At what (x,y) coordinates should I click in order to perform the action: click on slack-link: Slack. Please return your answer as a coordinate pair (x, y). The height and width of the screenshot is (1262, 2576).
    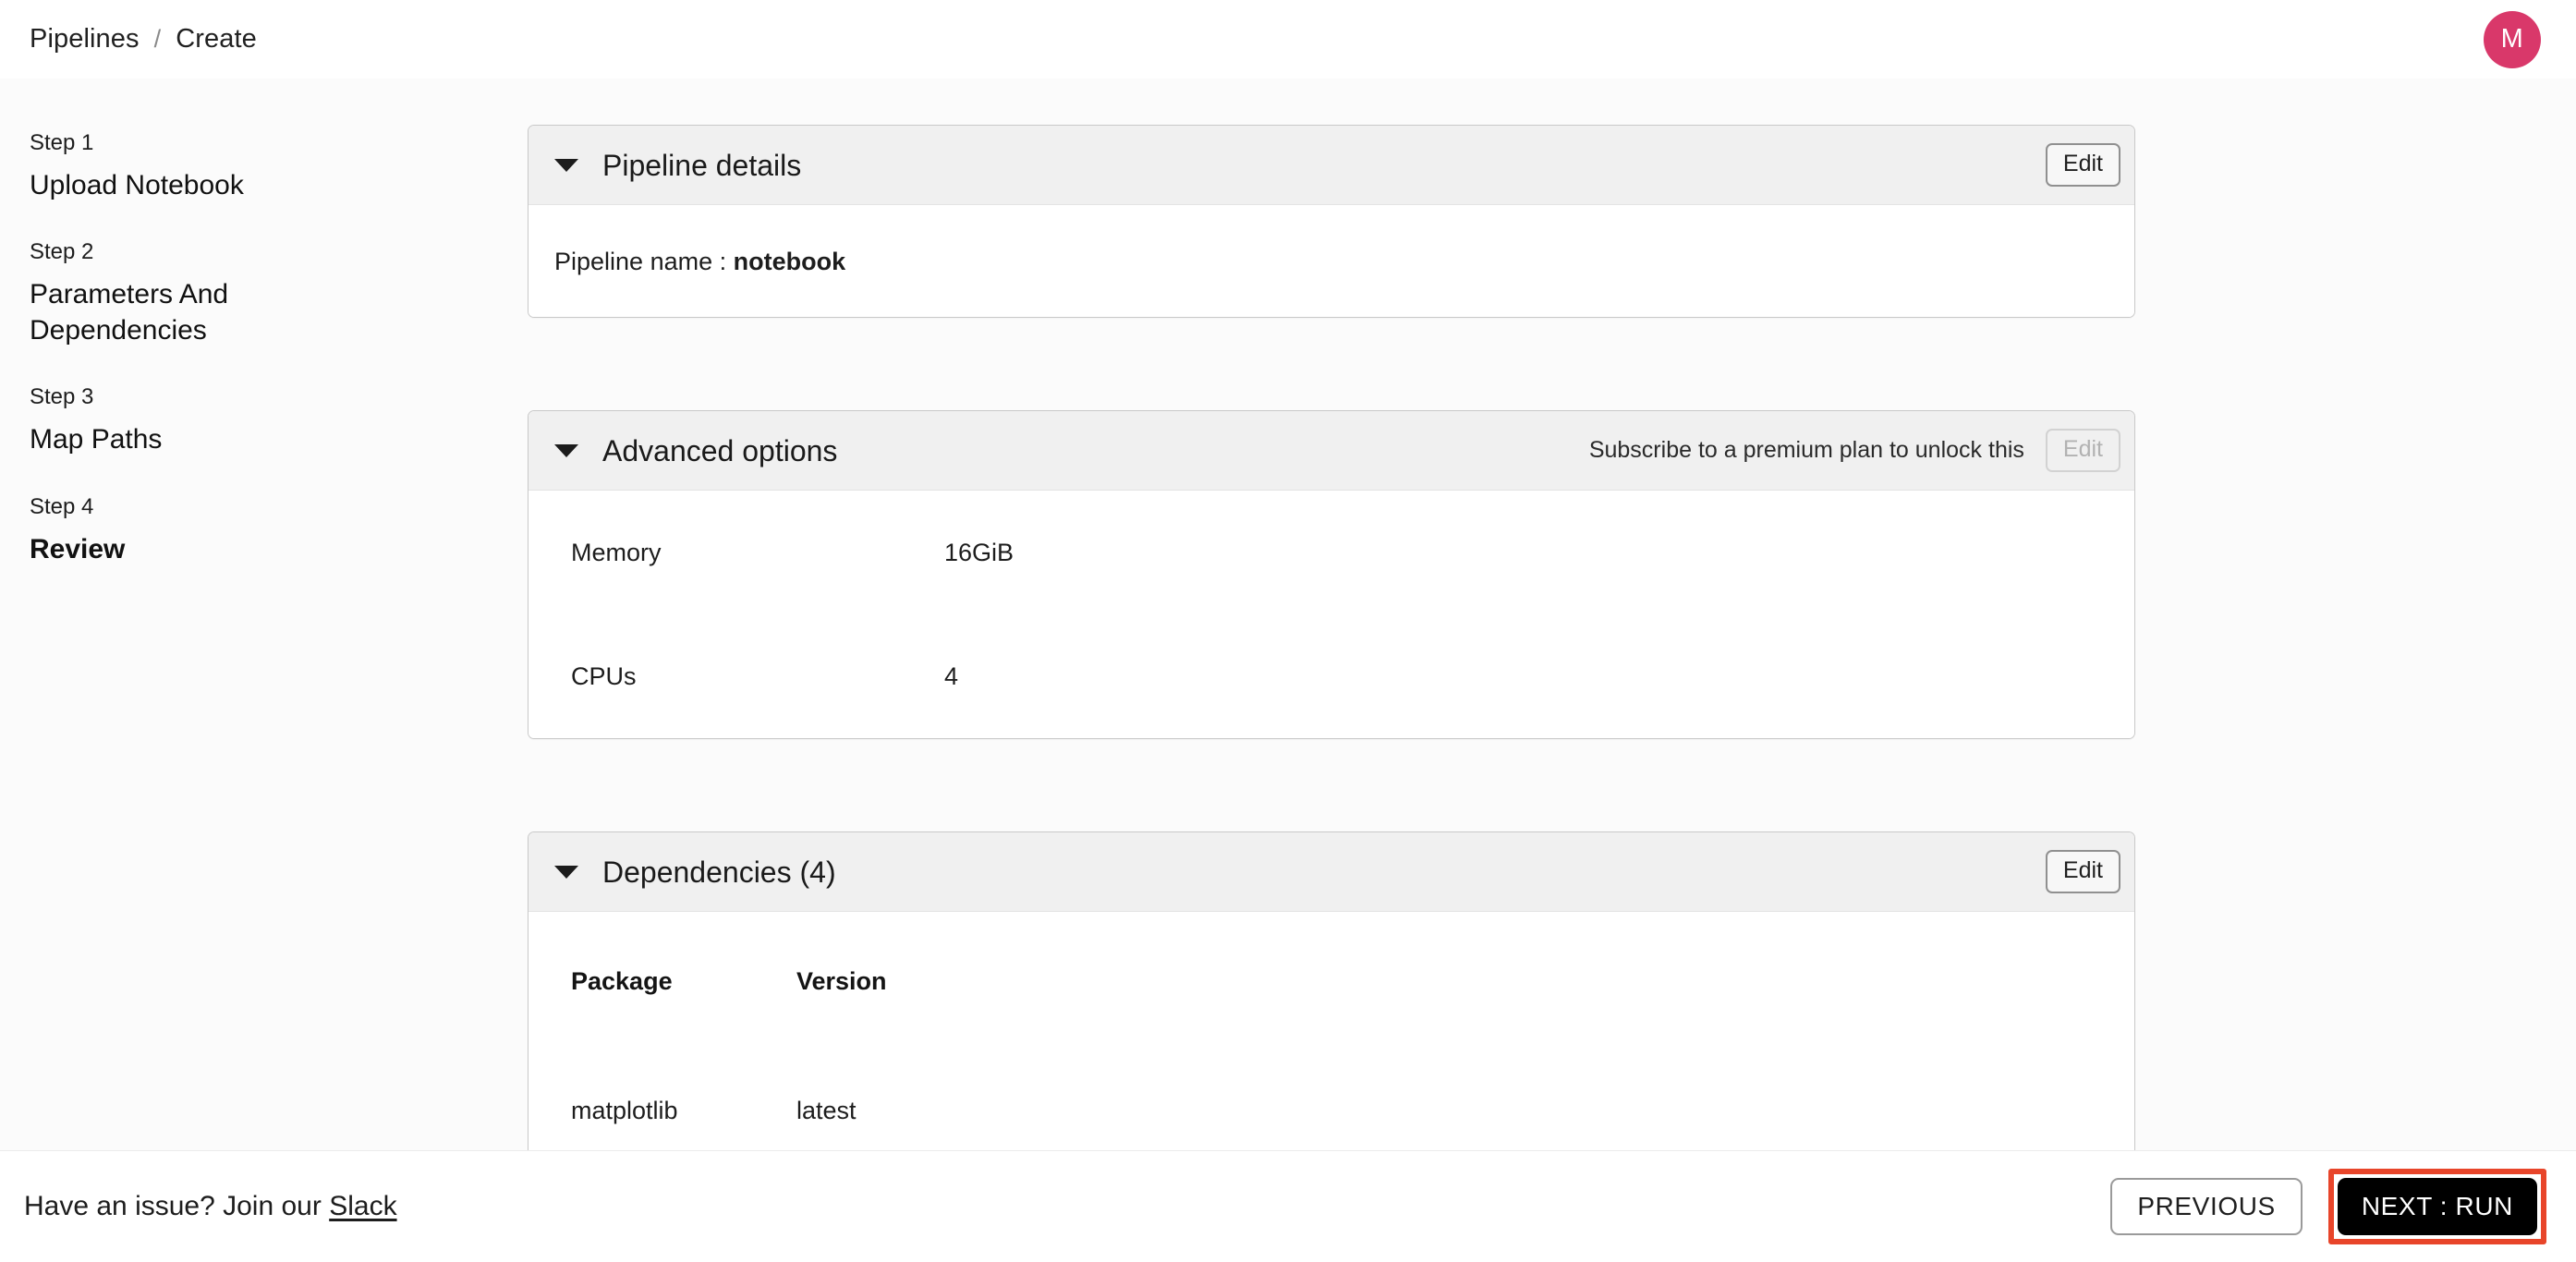
    Looking at the image, I should click on (362, 1206).